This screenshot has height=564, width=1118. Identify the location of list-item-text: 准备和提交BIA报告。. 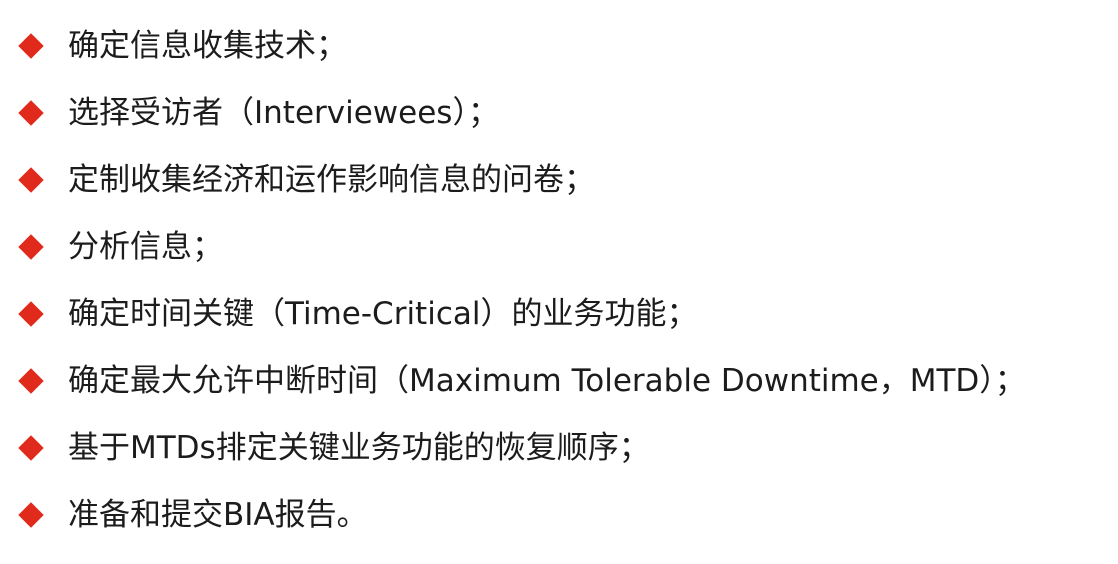
(218, 514).